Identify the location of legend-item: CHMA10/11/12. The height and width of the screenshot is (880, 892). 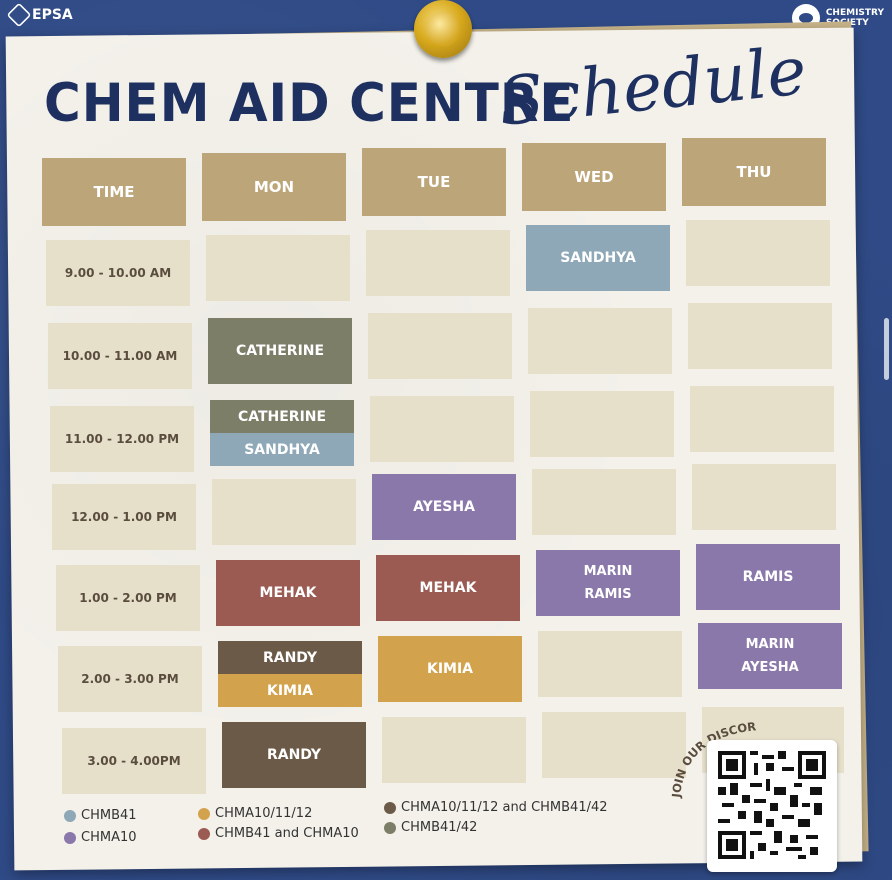
(255, 813).